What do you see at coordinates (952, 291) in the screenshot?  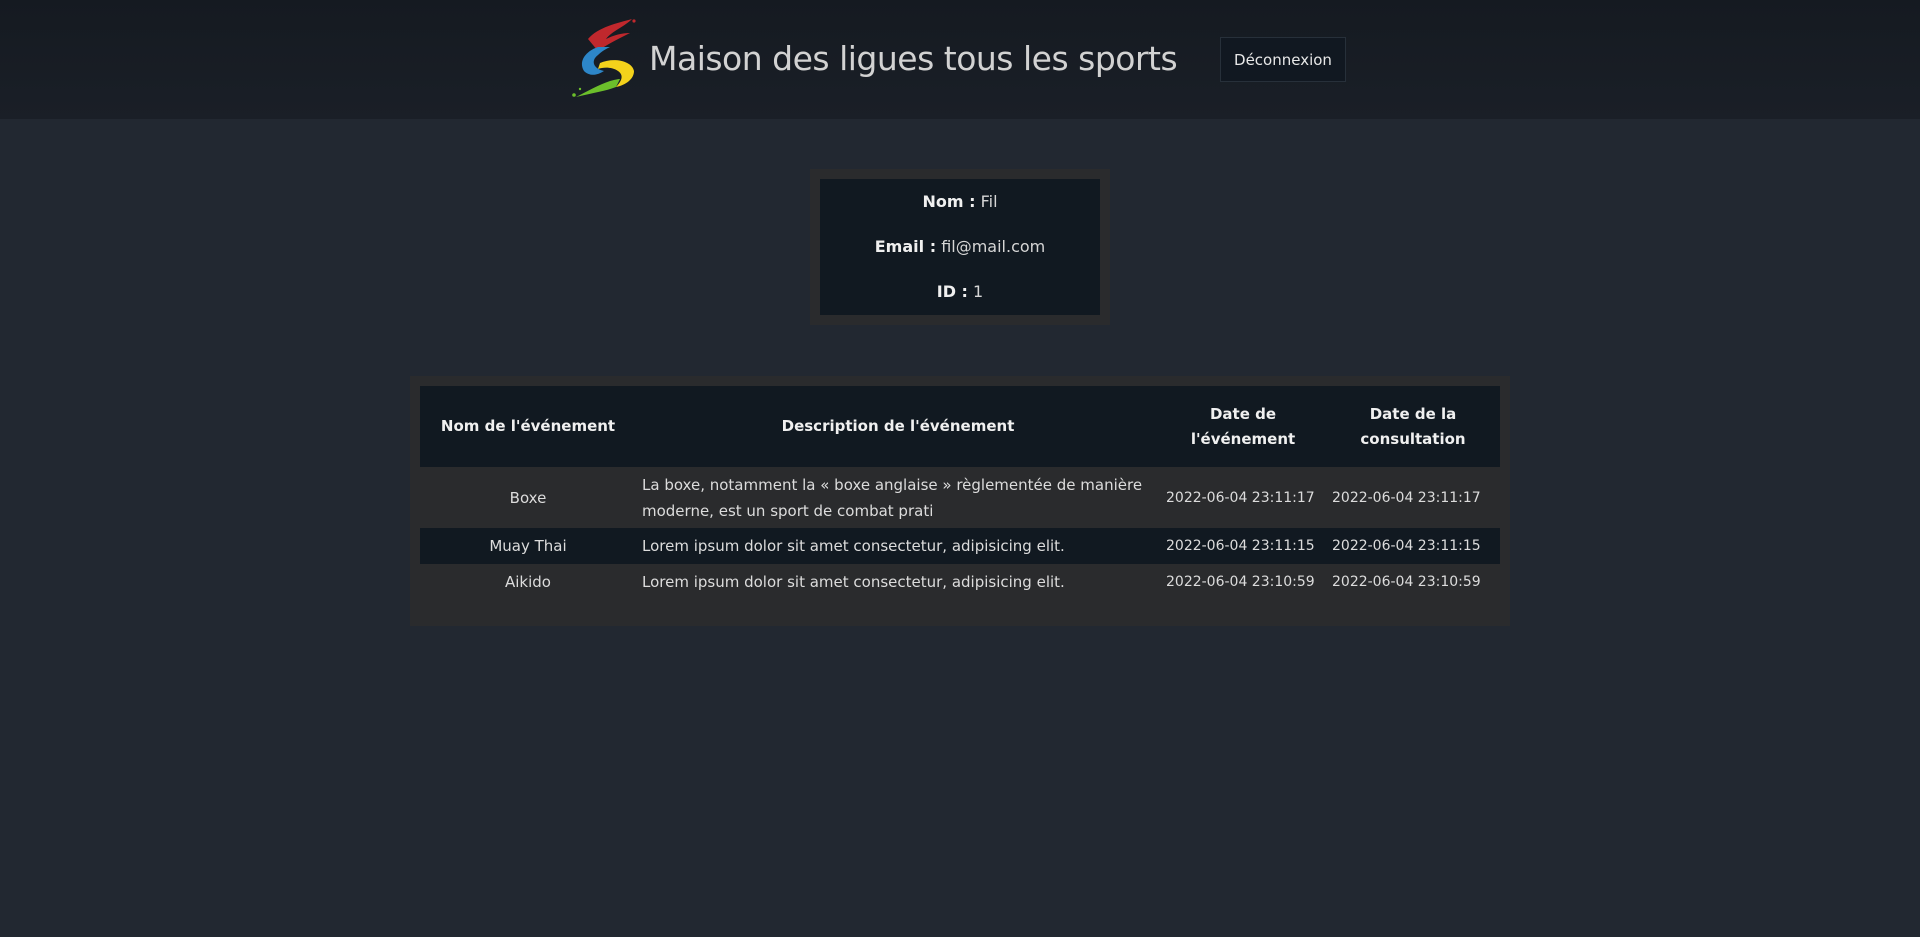 I see `profile-id-label: ID :` at bounding box center [952, 291].